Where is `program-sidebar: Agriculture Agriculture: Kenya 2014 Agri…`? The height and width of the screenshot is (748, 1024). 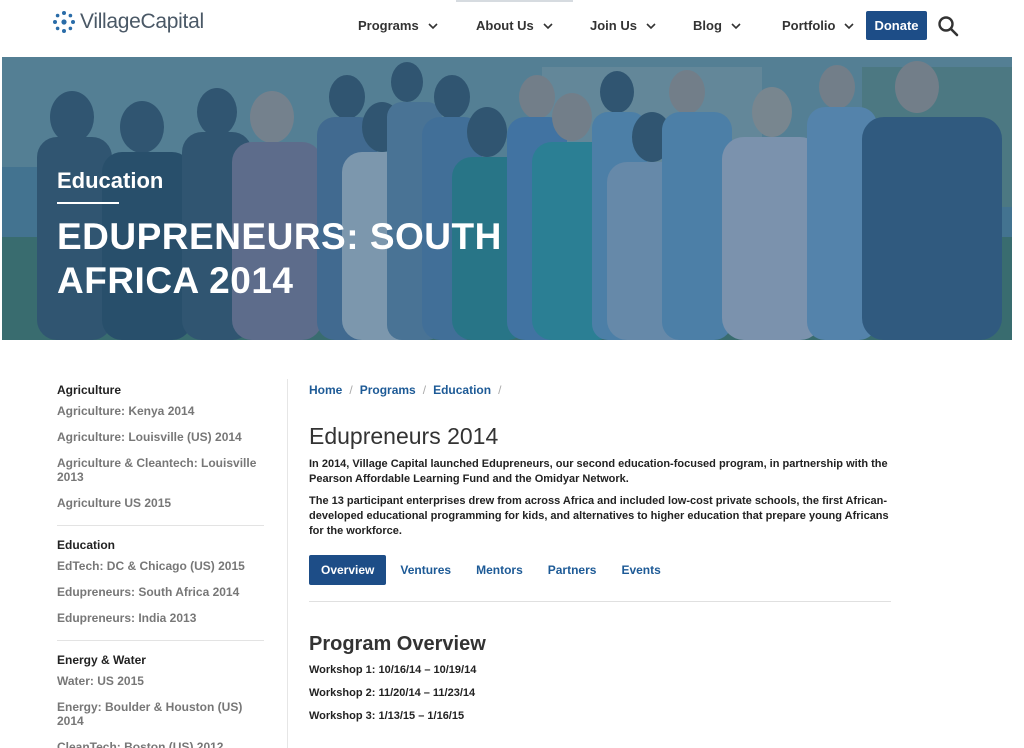
program-sidebar: Agriculture Agriculture: Kenya 2014 Agri… is located at coordinates (160, 565).